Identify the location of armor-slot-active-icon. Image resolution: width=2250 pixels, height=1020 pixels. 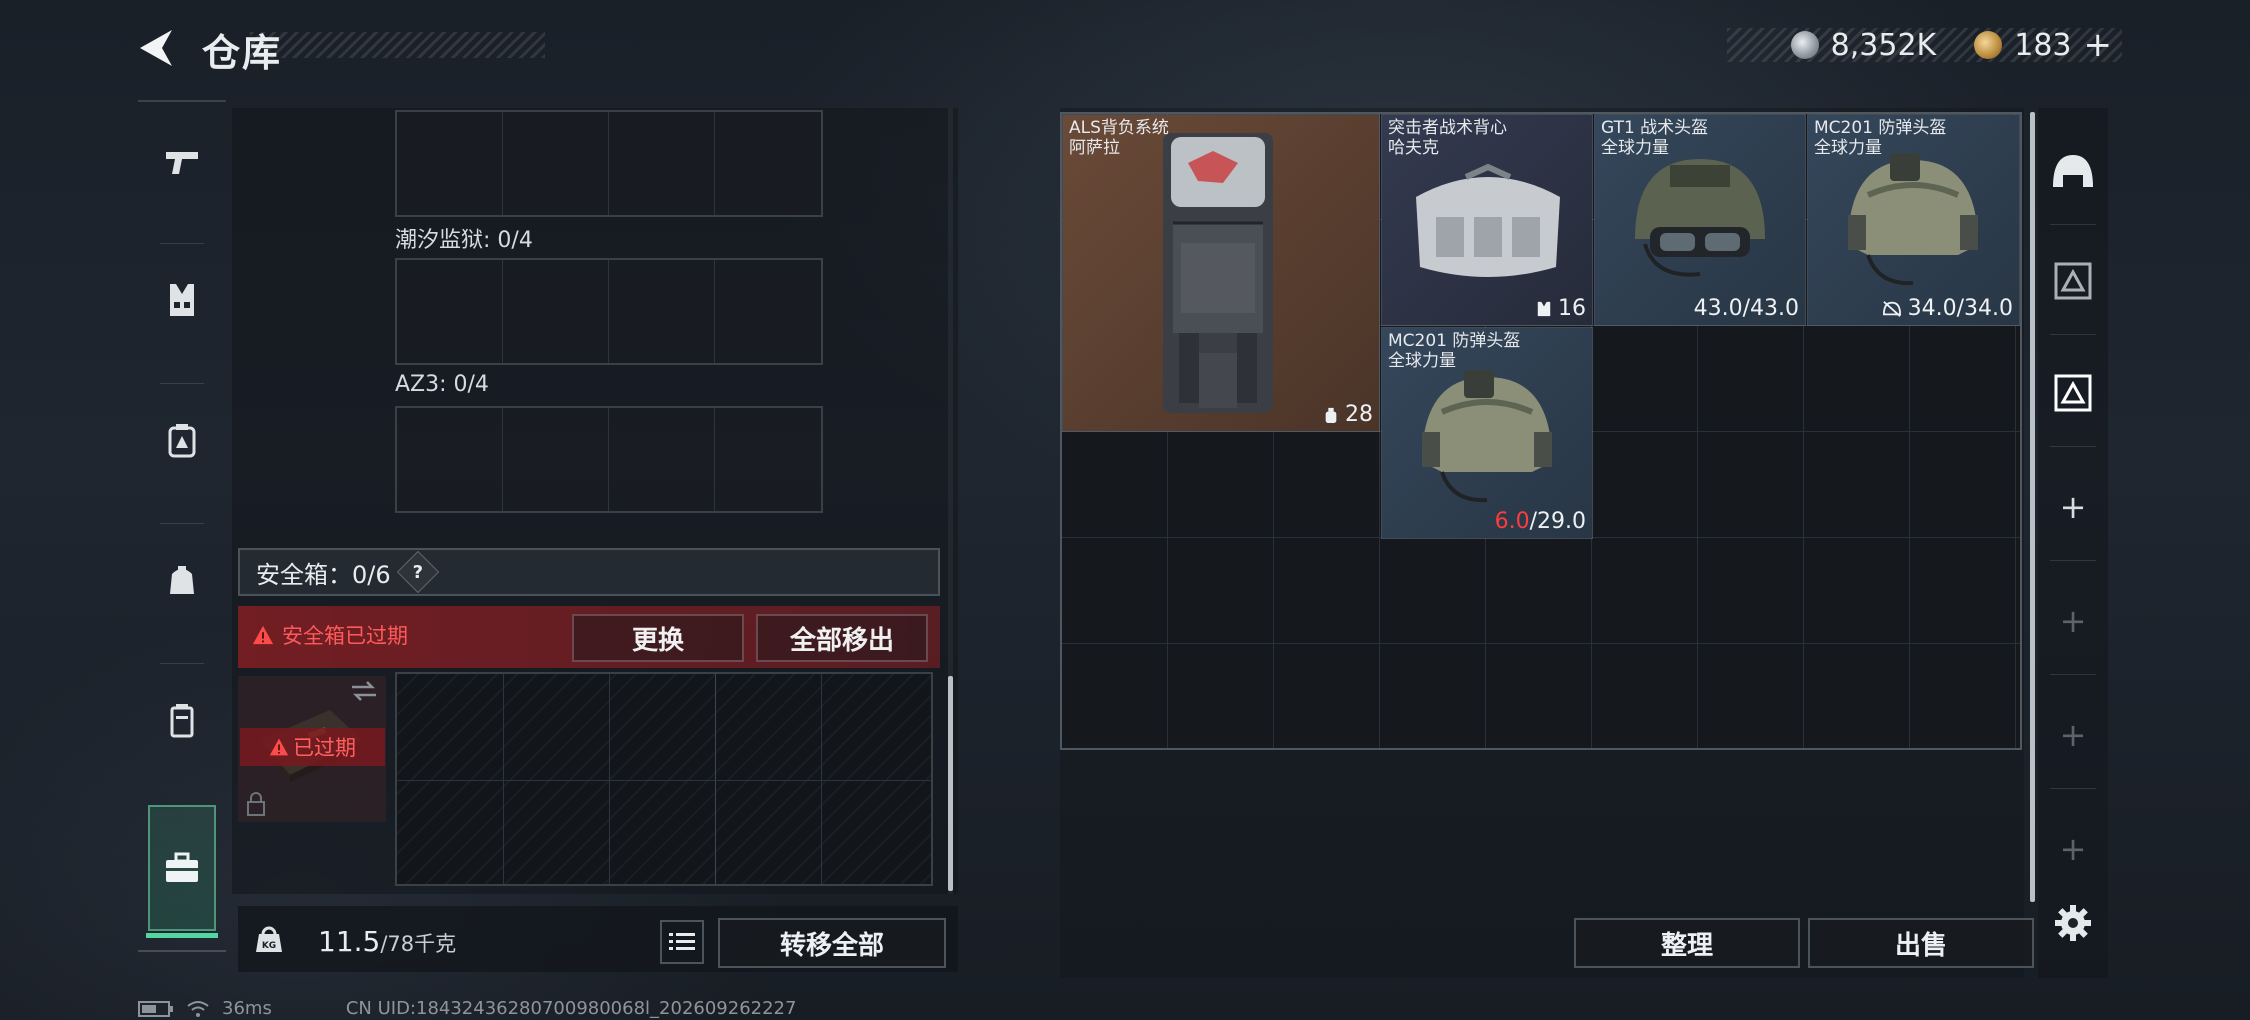
(2073, 393).